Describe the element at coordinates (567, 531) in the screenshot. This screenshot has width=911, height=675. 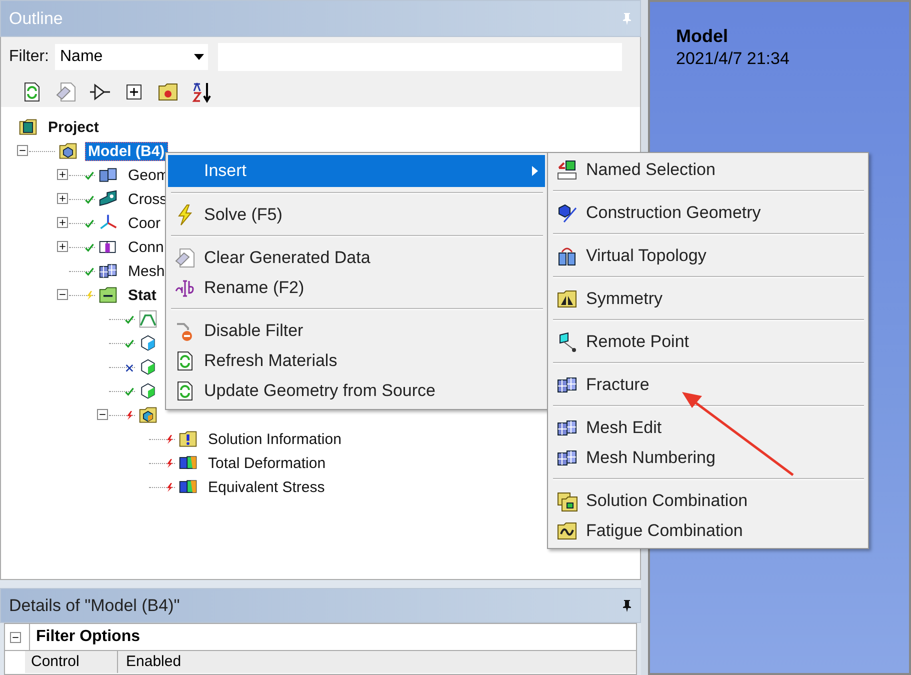
I see `wave-folder-icon` at that location.